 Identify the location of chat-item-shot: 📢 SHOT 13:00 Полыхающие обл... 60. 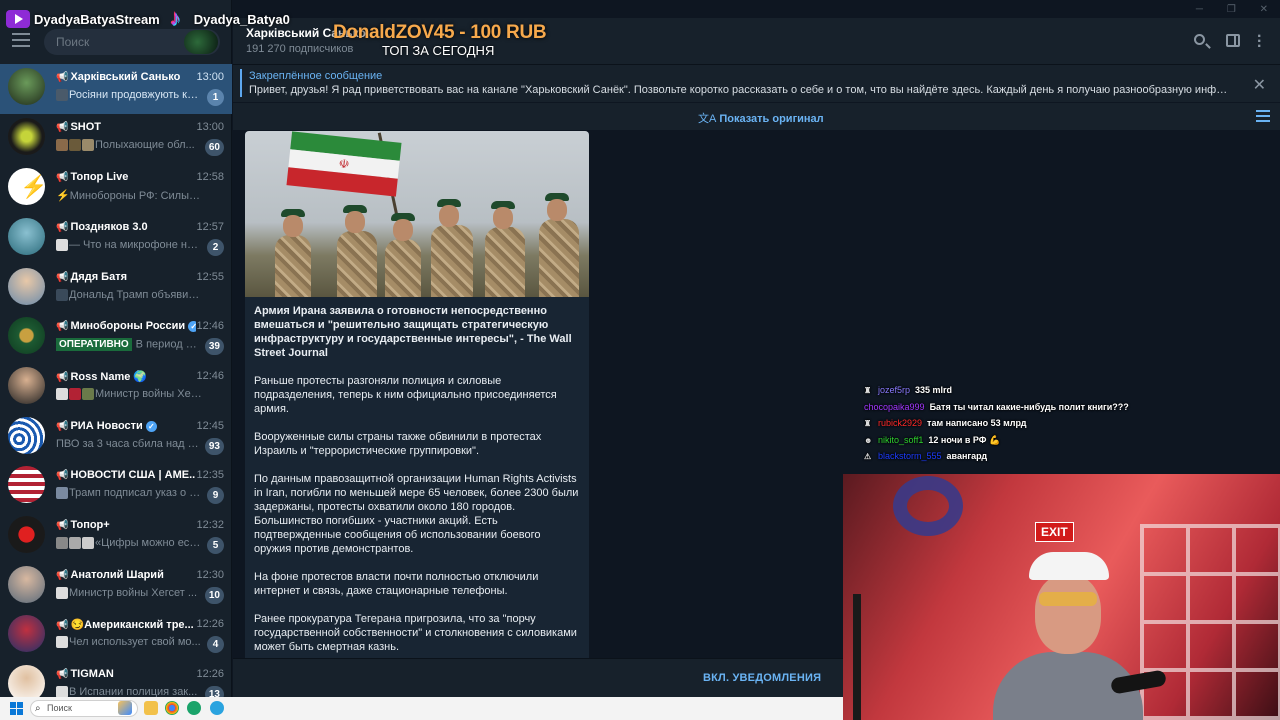
(116, 139).